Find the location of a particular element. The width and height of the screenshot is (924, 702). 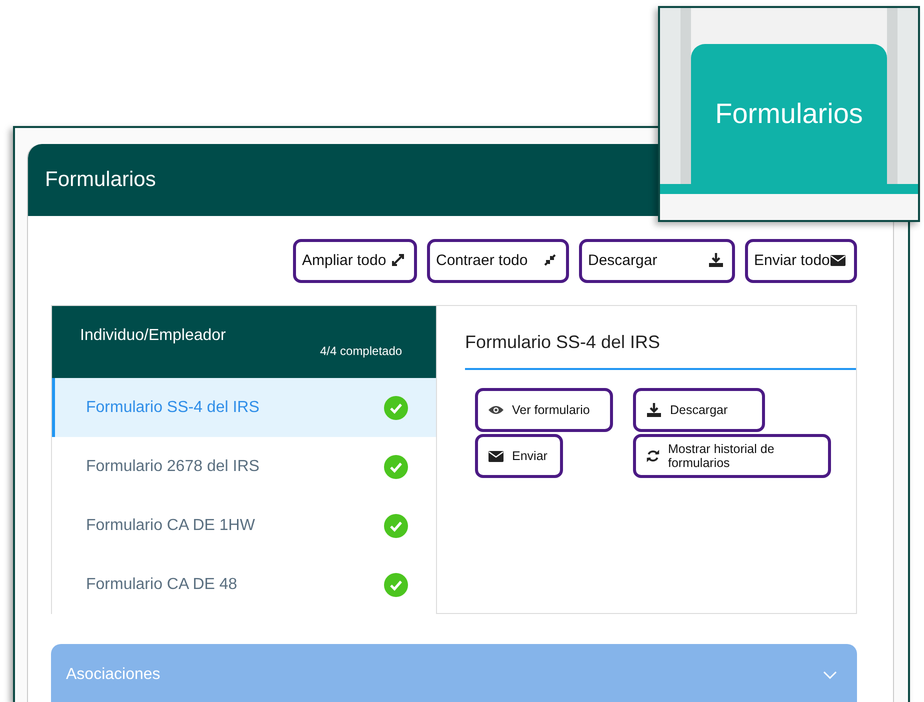

collapse-icon is located at coordinates (550, 260).